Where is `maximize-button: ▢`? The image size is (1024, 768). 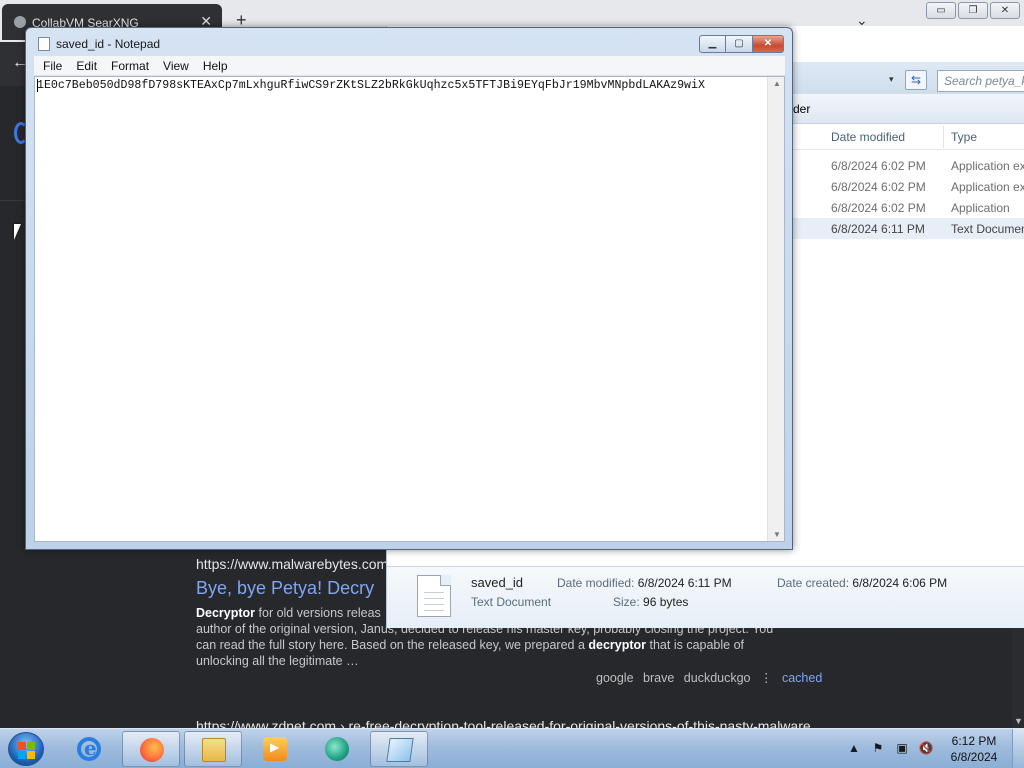
maximize-button: ▢ is located at coordinates (739, 44).